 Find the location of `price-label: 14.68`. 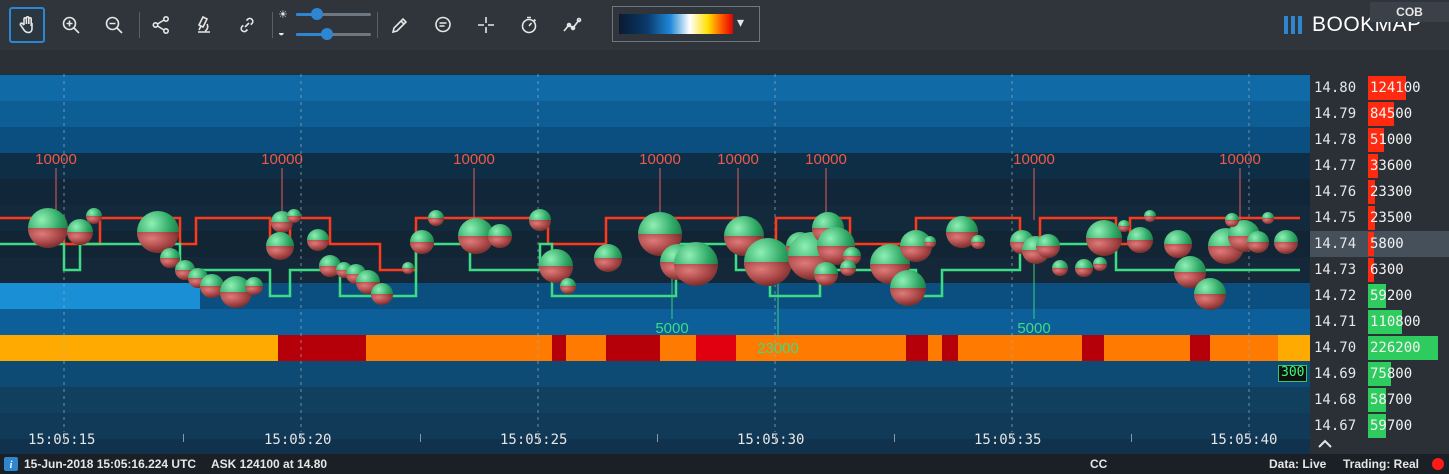

price-label: 14.68 is located at coordinates (1335, 400).